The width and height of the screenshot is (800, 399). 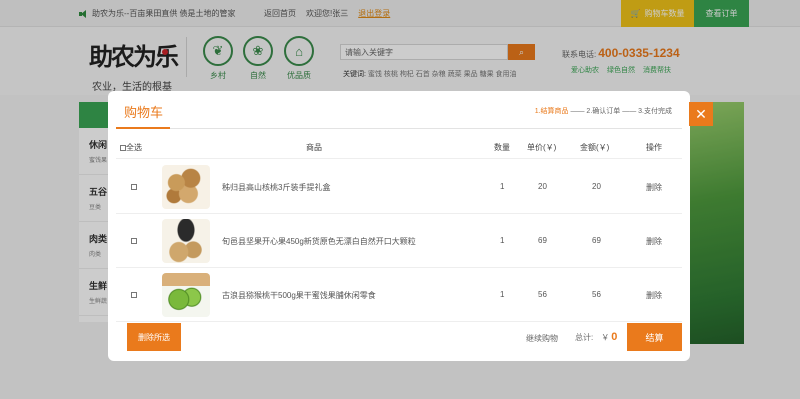 What do you see at coordinates (595, 147) in the screenshot?
I see `col-amount: 金额(￥)` at bounding box center [595, 147].